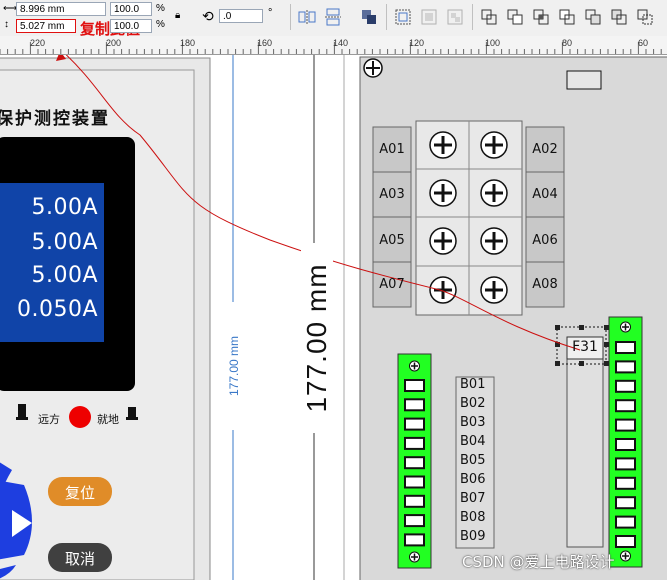  I want to click on terminal-label: B09, so click(473, 536).